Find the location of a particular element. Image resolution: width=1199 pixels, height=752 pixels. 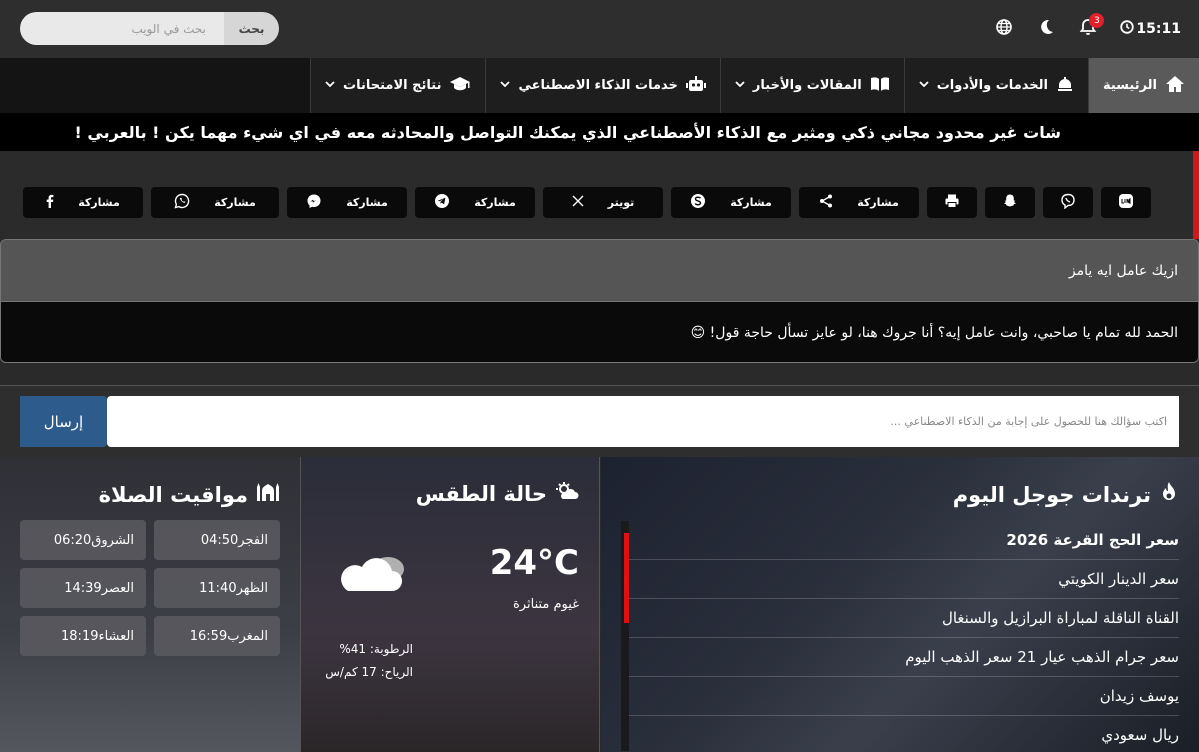

share-telegram-button: مشاركة is located at coordinates (475, 202).